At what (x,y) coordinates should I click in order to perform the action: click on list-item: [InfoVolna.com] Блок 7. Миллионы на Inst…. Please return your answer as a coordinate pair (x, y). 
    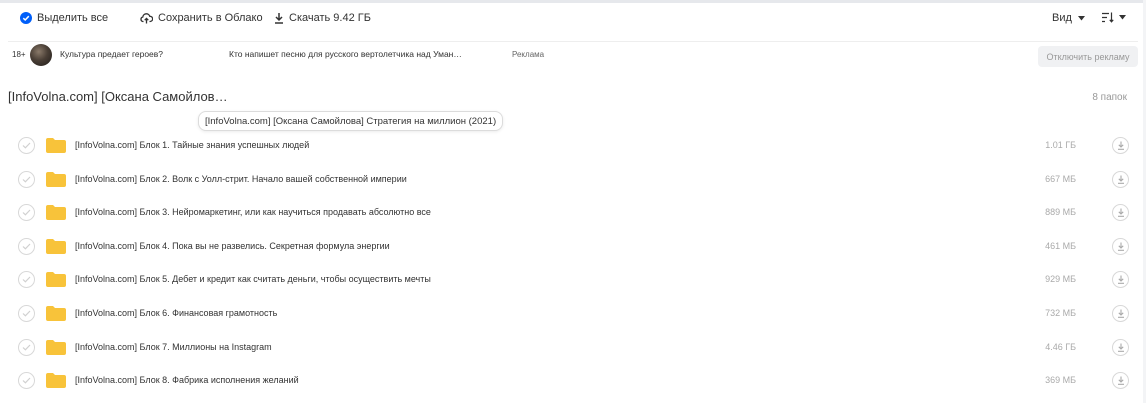
    Looking at the image, I should click on (573, 347).